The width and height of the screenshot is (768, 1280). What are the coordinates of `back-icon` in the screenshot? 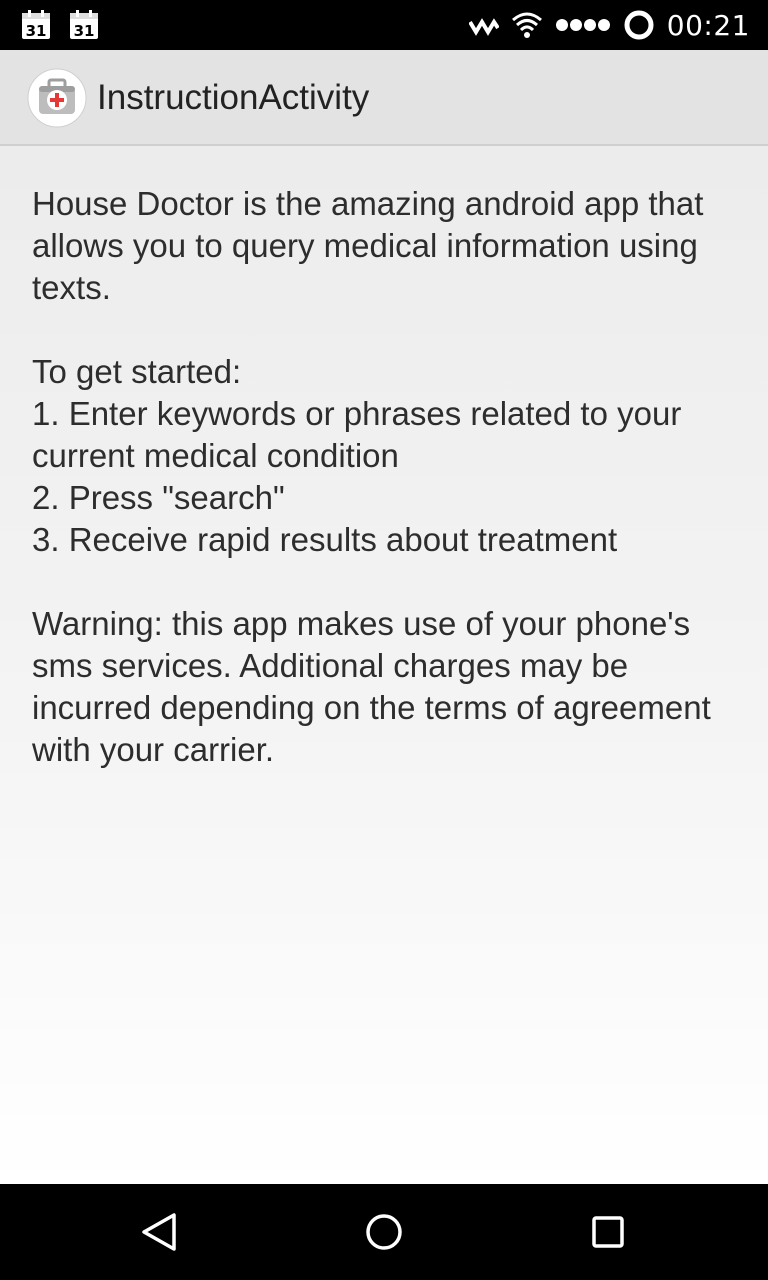 It's located at (159, 1232).